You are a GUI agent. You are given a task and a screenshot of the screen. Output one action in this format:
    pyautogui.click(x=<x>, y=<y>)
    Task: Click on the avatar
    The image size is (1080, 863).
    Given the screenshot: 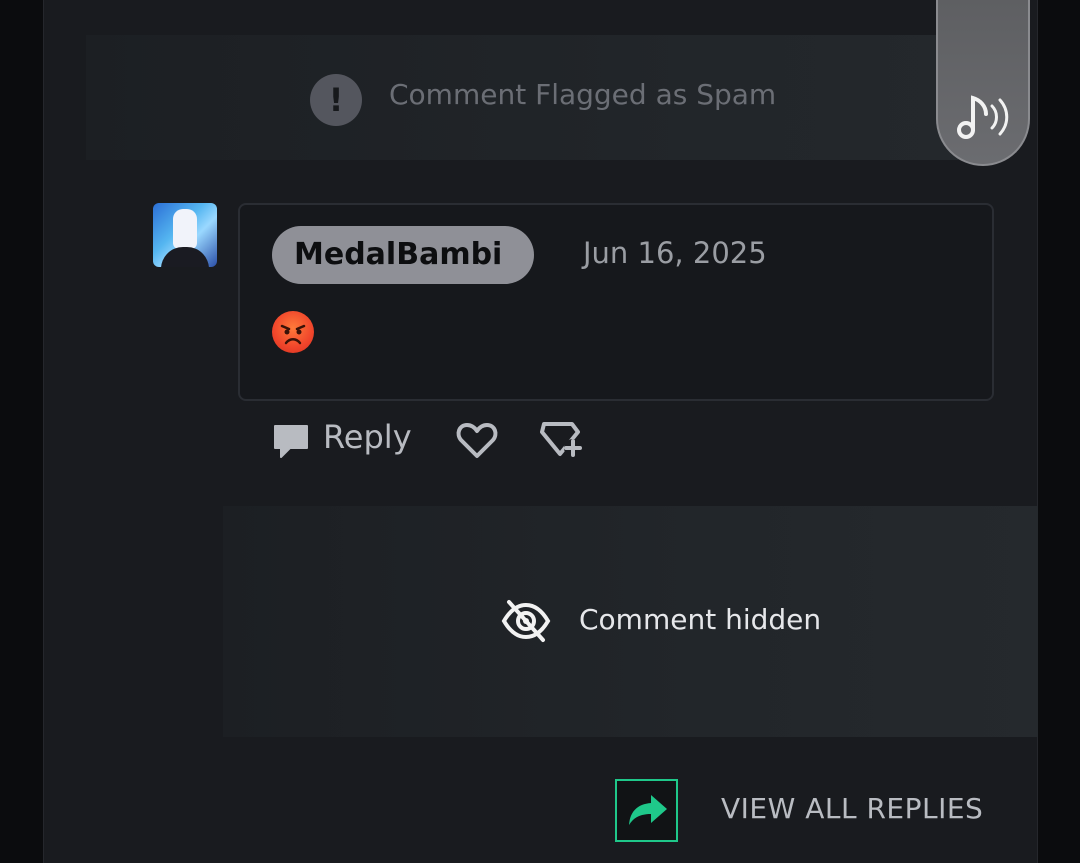 What is the action you would take?
    pyautogui.click(x=185, y=235)
    